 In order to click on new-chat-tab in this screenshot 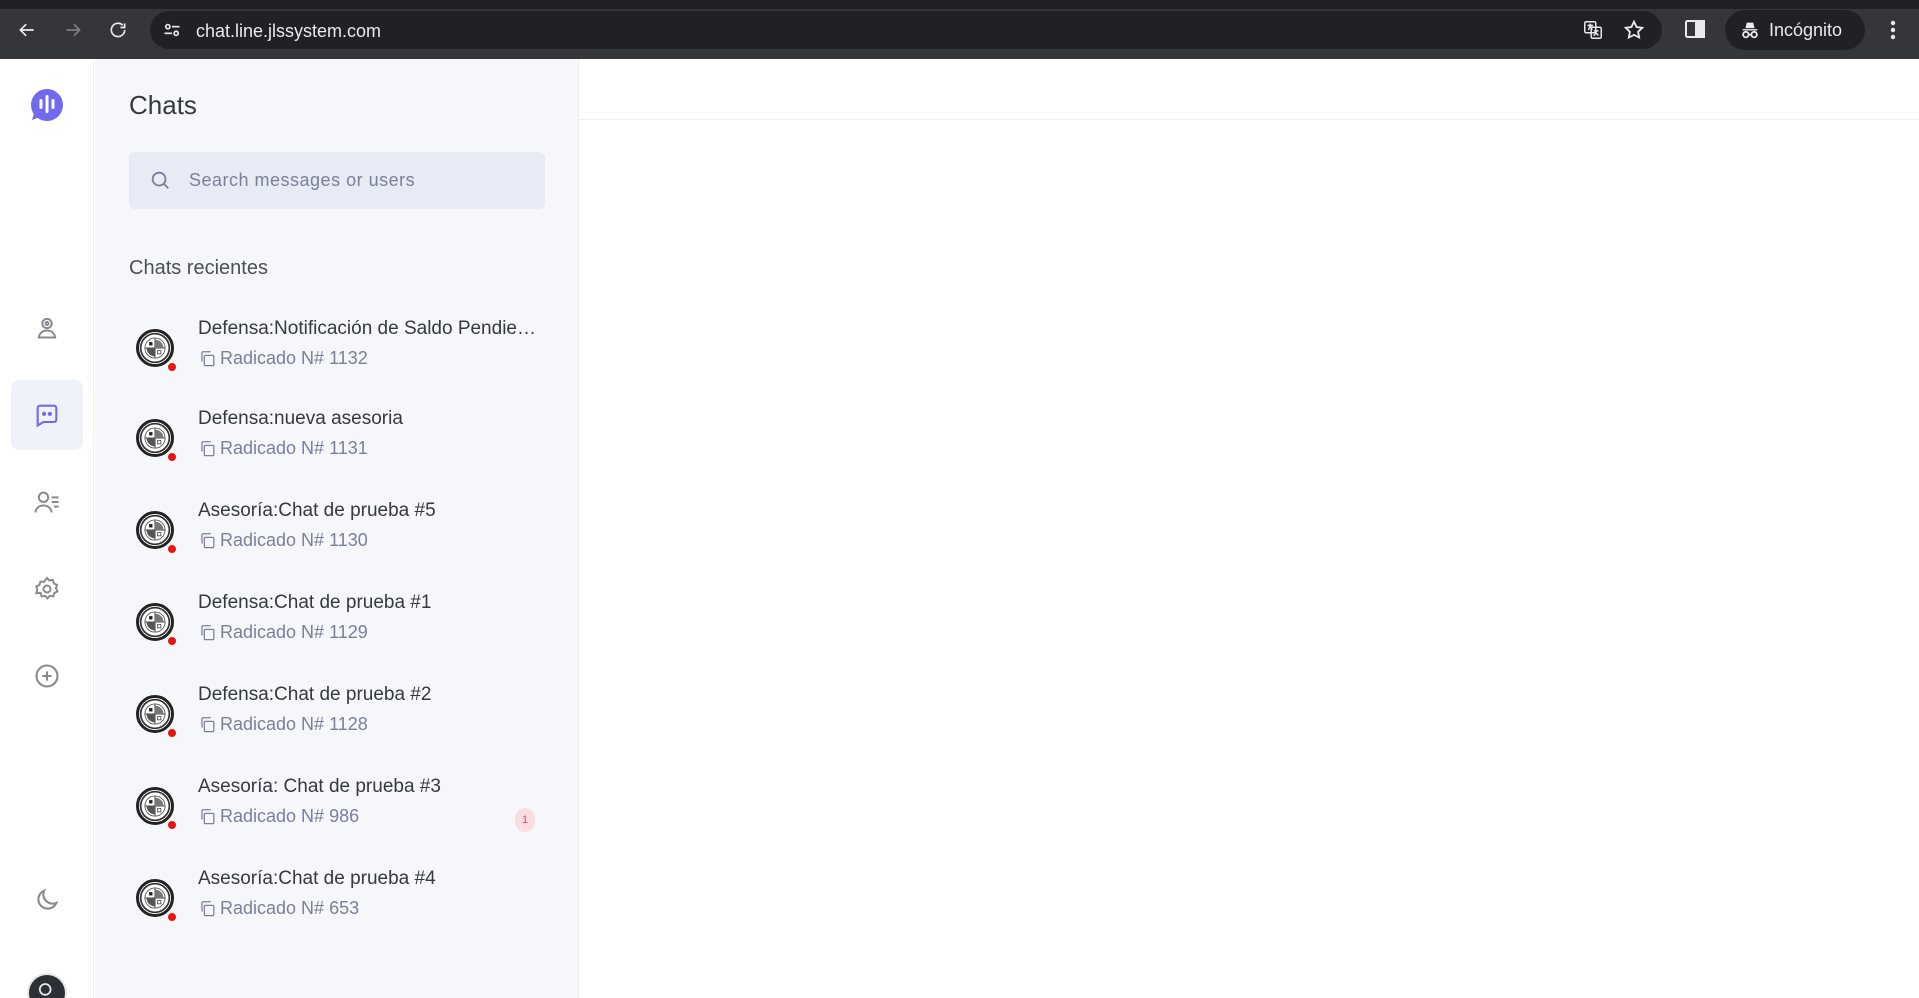, I will do `click(47, 676)`.